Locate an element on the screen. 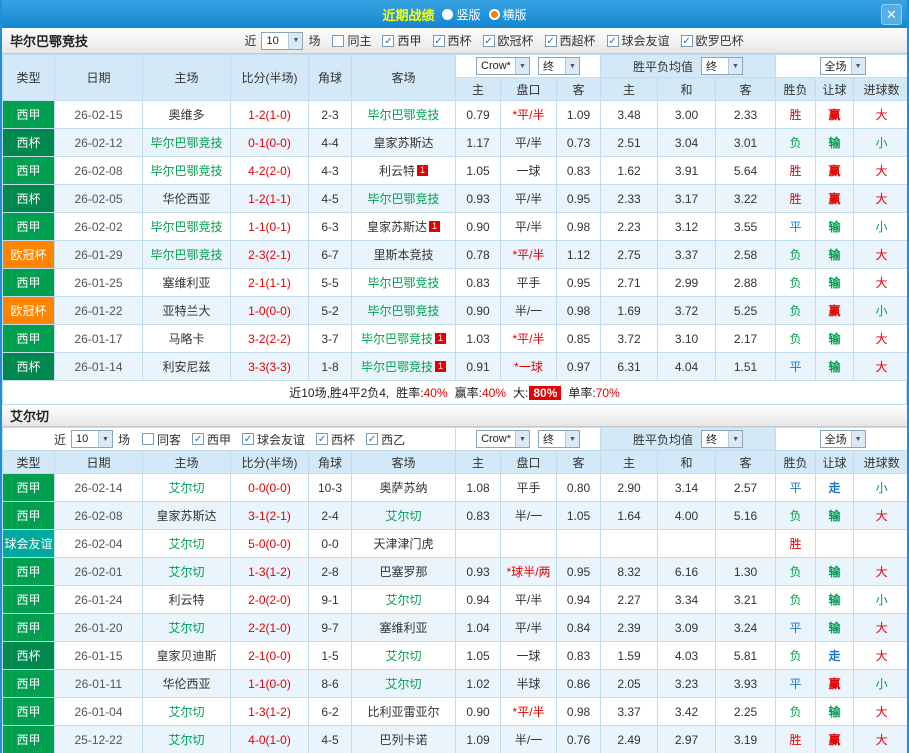 The image size is (909, 753). chevron-down-icon: ▼ is located at coordinates (521, 66).